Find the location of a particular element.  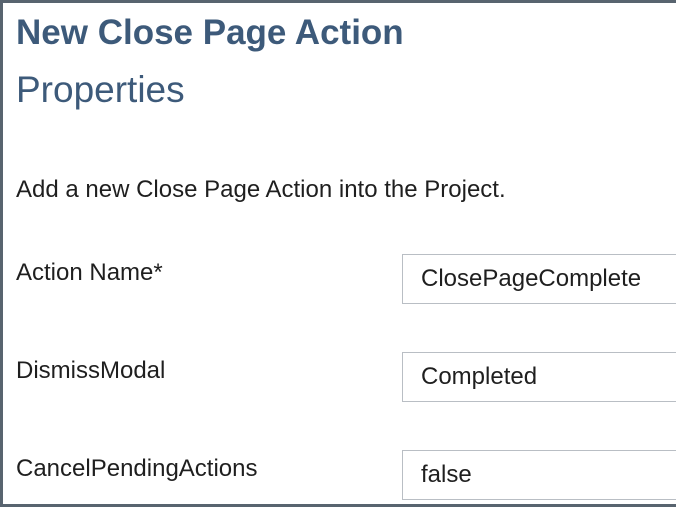

dismiss-modal-label: DismissModal is located at coordinates (91, 370).